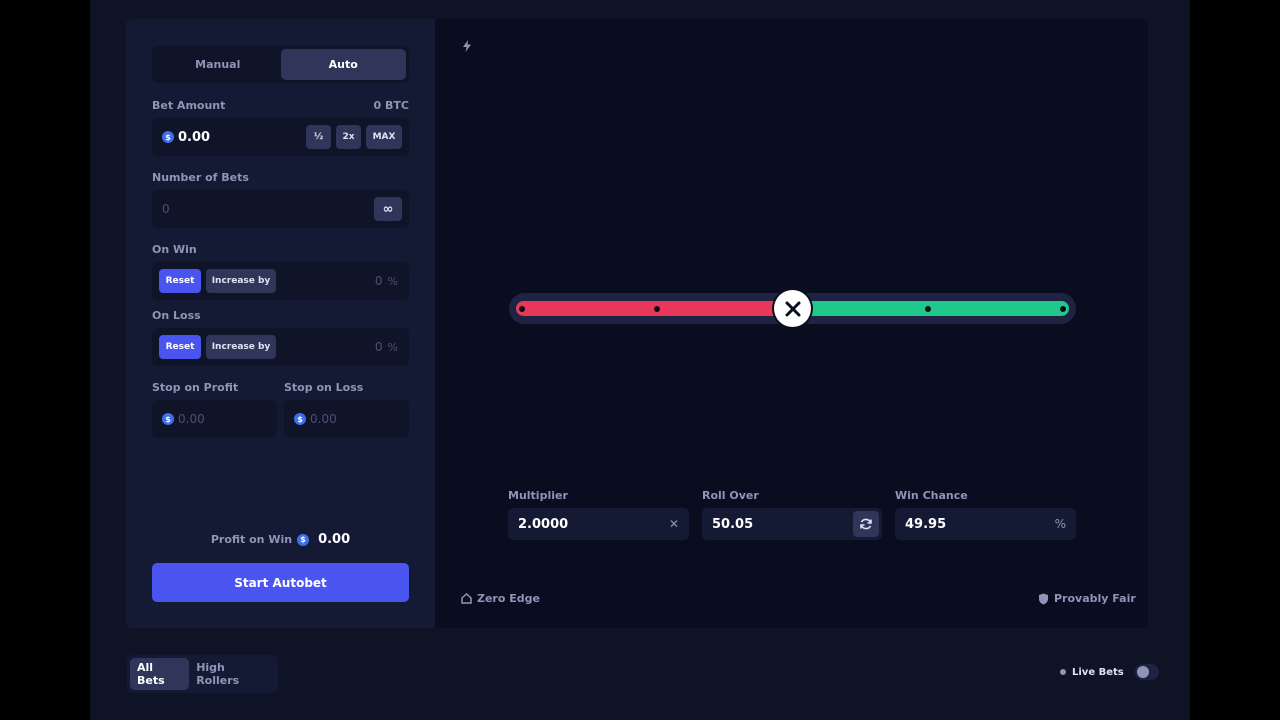  What do you see at coordinates (180, 281) in the screenshot?
I see `on-win-reset-button: Reset` at bounding box center [180, 281].